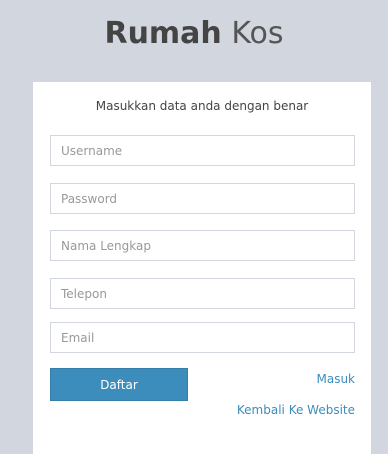 This screenshot has width=388, height=454. Describe the element at coordinates (202, 198) in the screenshot. I see `password-input` at that location.